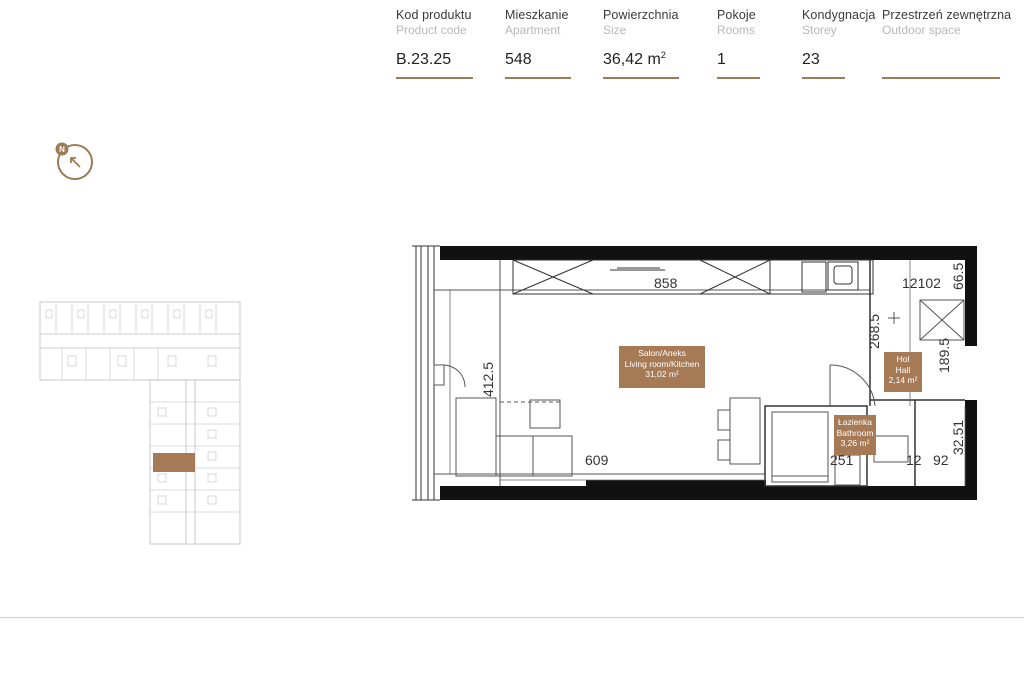 This screenshot has width=1024, height=676. I want to click on room-name-en: Living room/Kitchen, so click(662, 363).